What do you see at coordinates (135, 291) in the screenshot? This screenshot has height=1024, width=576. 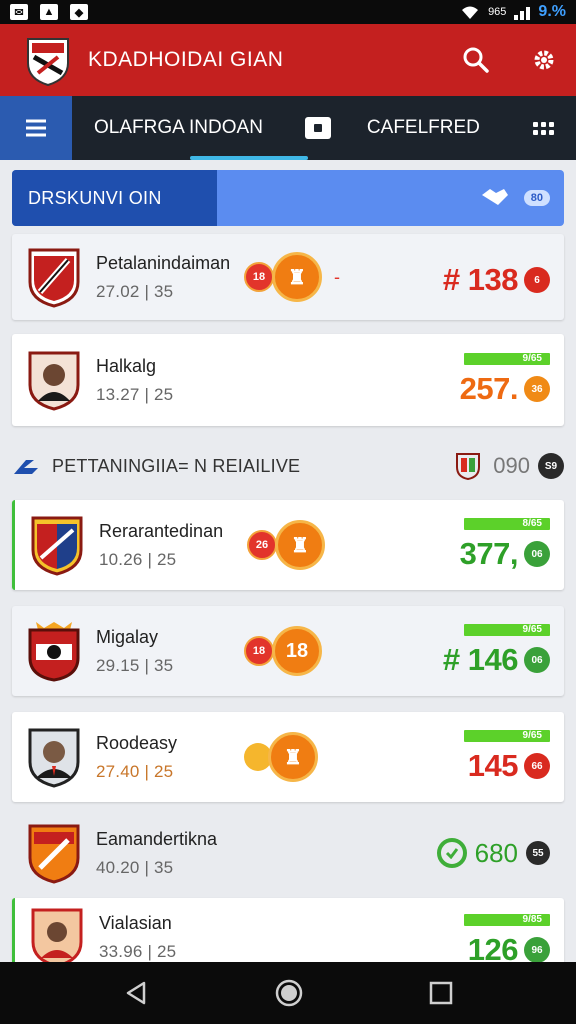 I see `player-stat: 27.02 | 35` at bounding box center [135, 291].